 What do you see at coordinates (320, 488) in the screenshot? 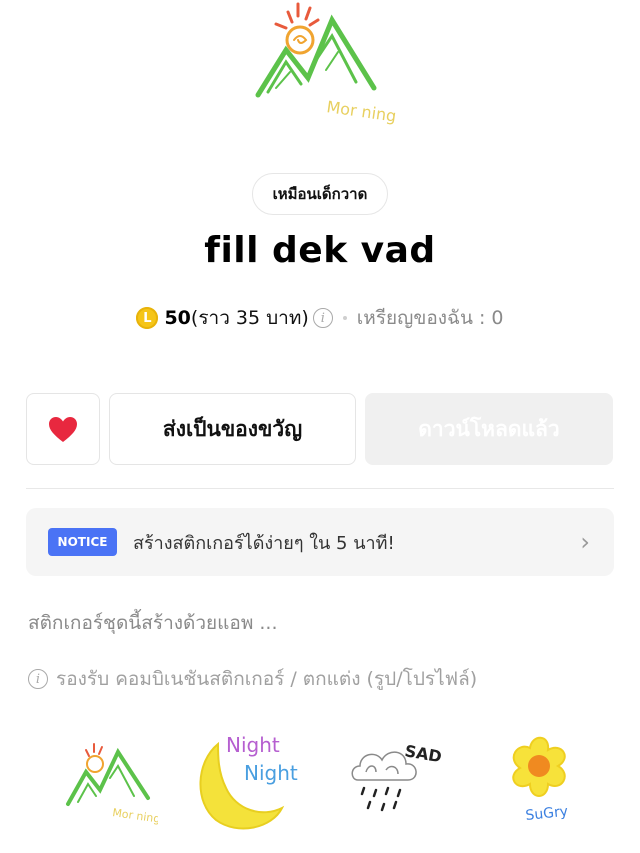
I see `divider` at bounding box center [320, 488].